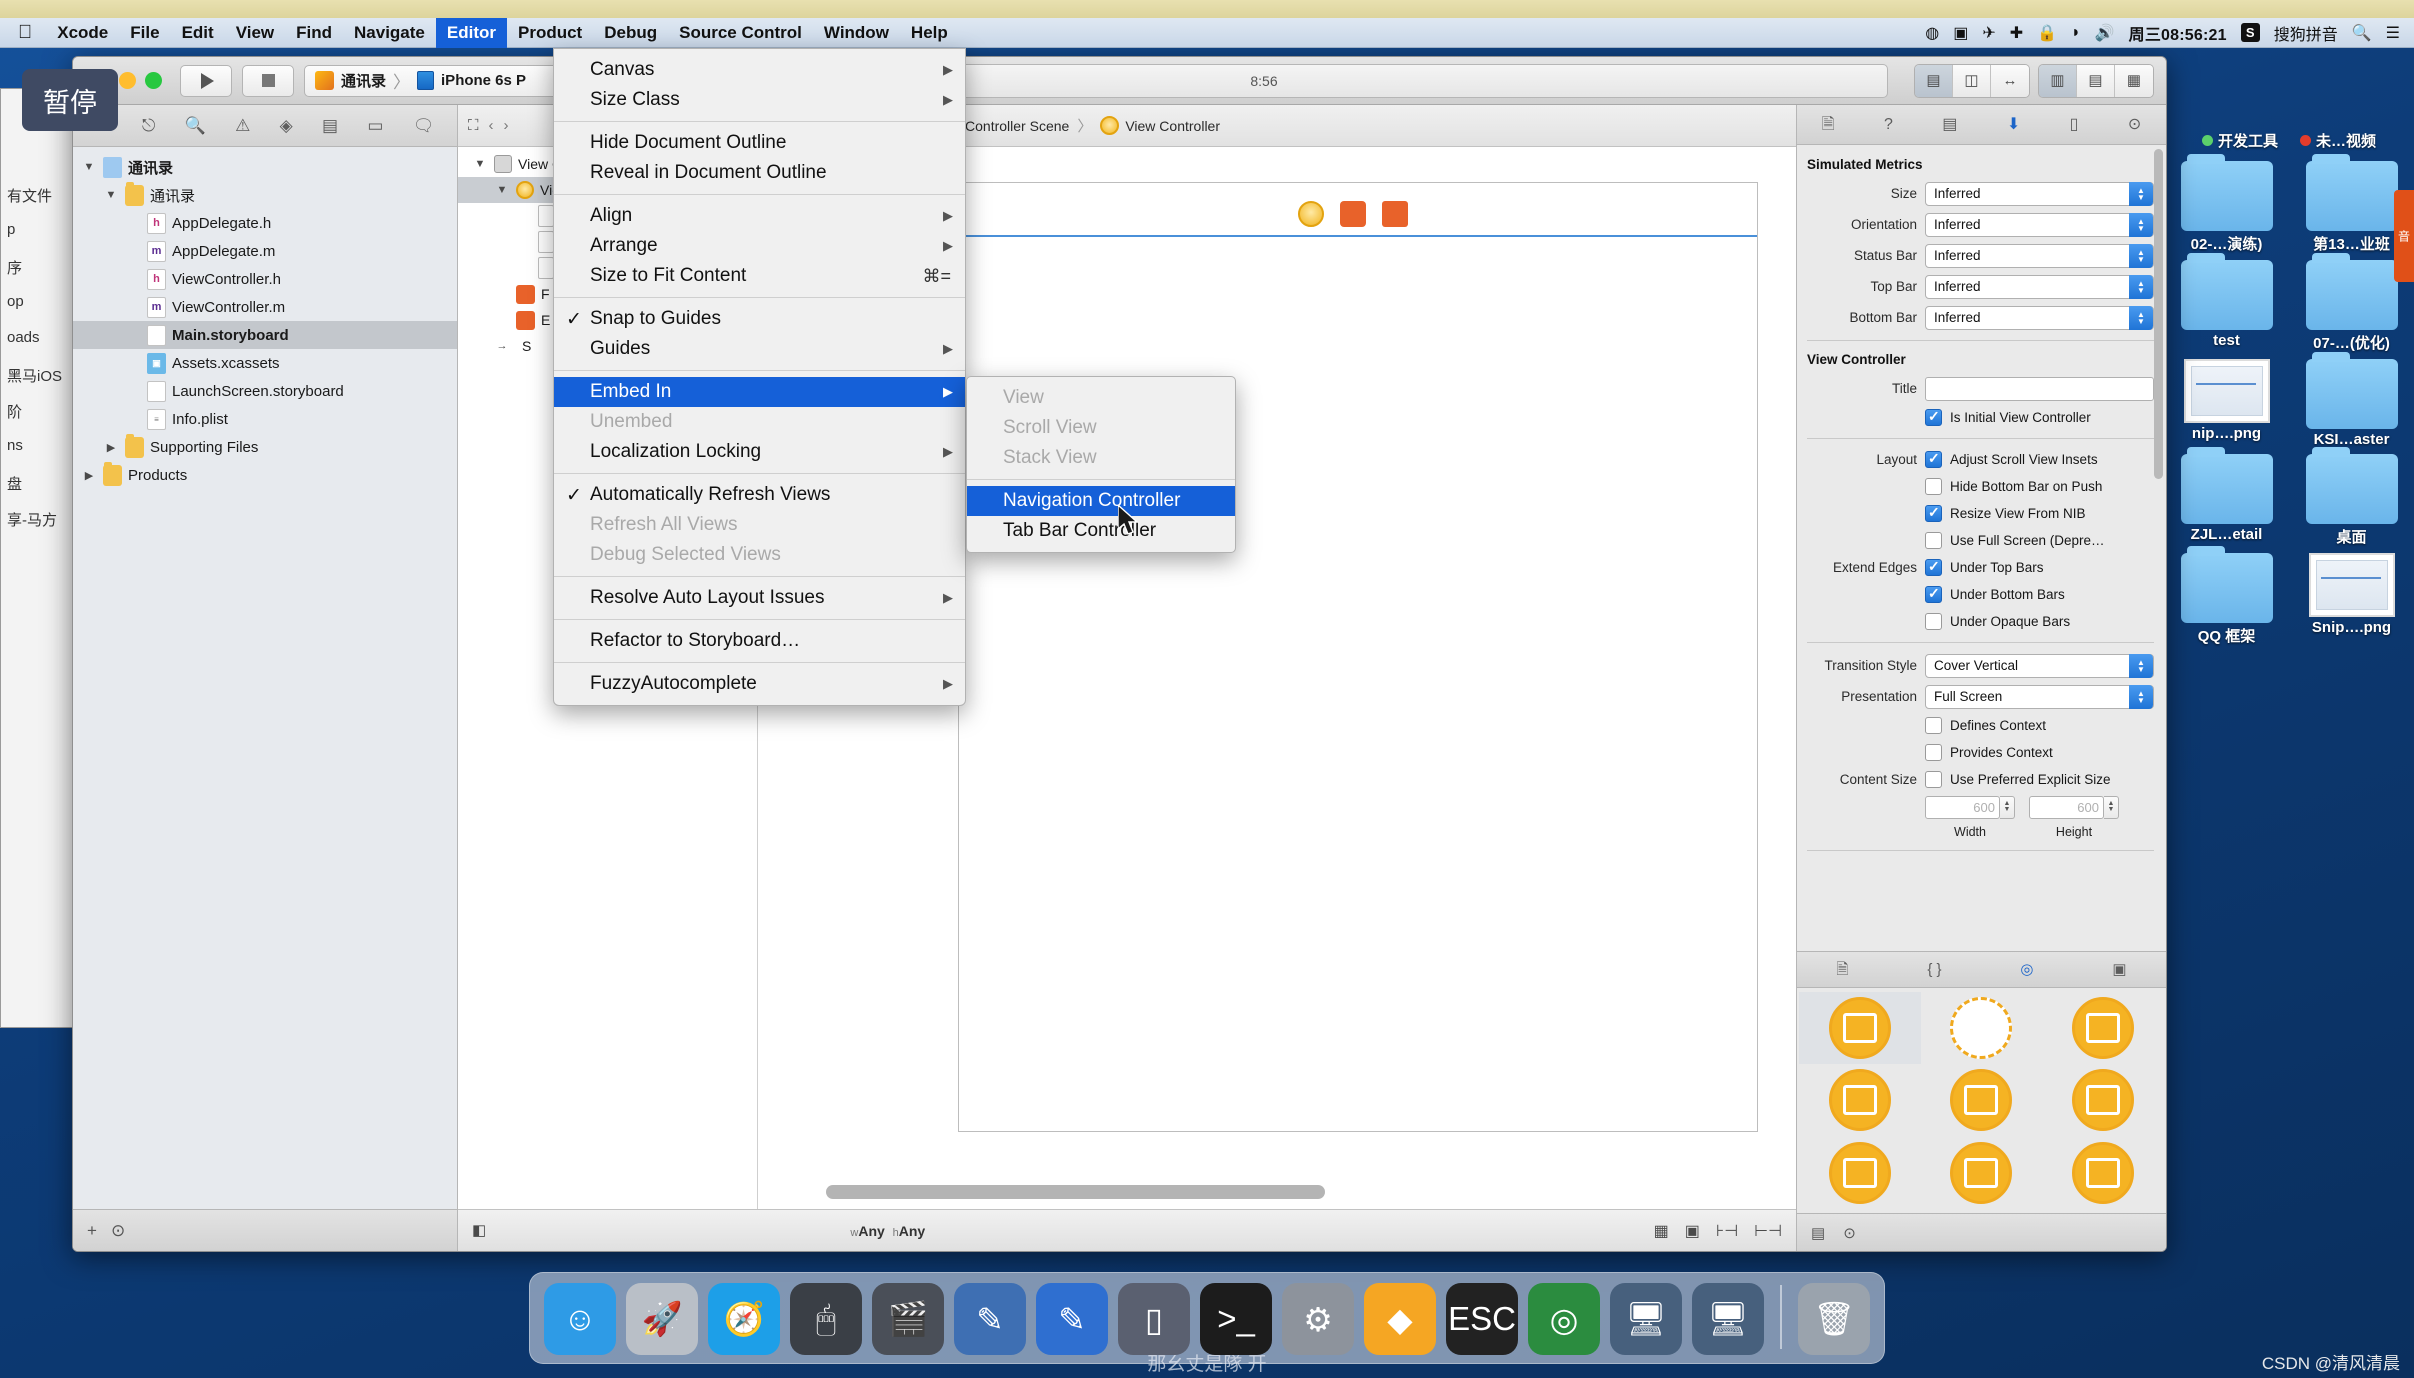 The height and width of the screenshot is (1378, 2414). Describe the element at coordinates (1646, 1319) in the screenshot. I see `dock-item-screens: 🖥` at that location.